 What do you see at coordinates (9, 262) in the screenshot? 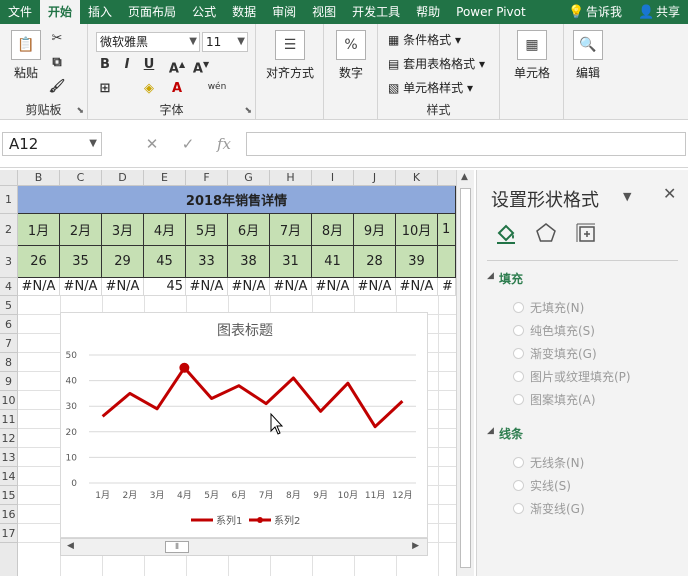
I see `row-header: 3` at bounding box center [9, 262].